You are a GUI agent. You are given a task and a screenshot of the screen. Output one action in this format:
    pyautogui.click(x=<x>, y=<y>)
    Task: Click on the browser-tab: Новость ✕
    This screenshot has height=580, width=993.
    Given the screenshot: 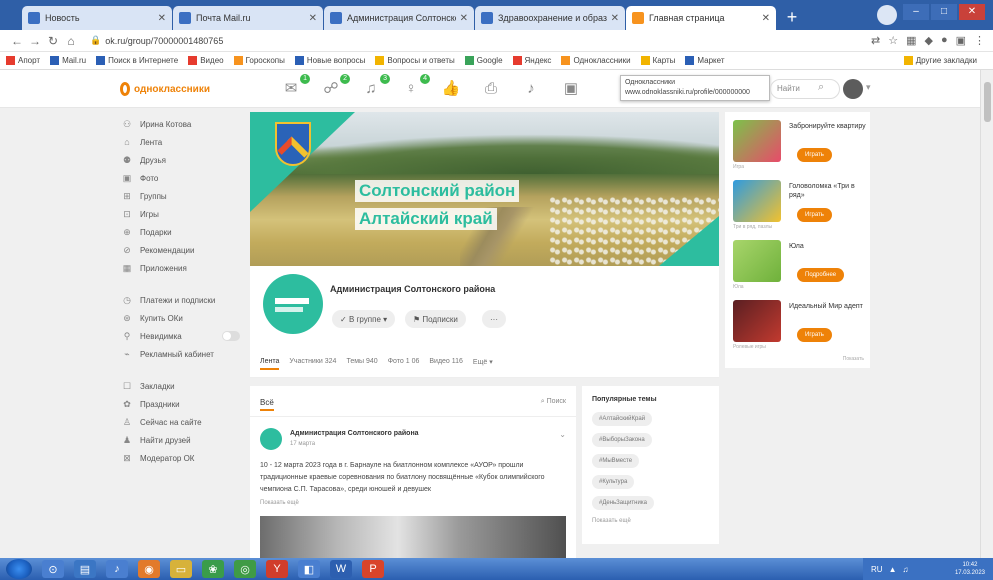 What is the action you would take?
    pyautogui.click(x=97, y=18)
    